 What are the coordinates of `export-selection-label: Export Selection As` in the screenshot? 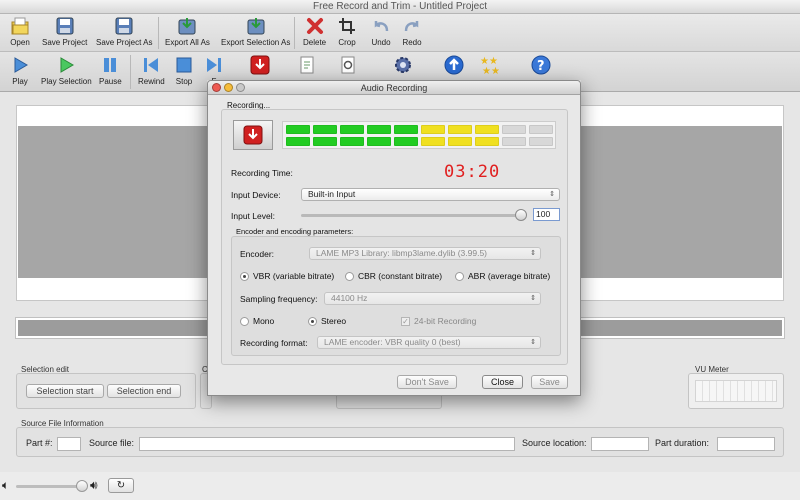 It's located at (256, 42).